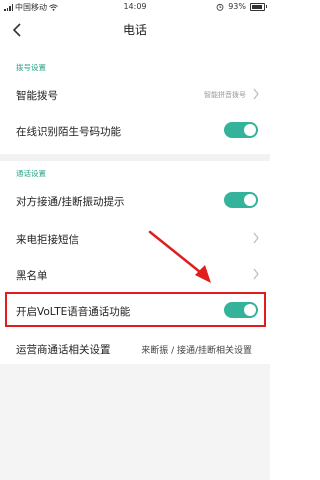  I want to click on row-label: 智能拨号, so click(37, 96).